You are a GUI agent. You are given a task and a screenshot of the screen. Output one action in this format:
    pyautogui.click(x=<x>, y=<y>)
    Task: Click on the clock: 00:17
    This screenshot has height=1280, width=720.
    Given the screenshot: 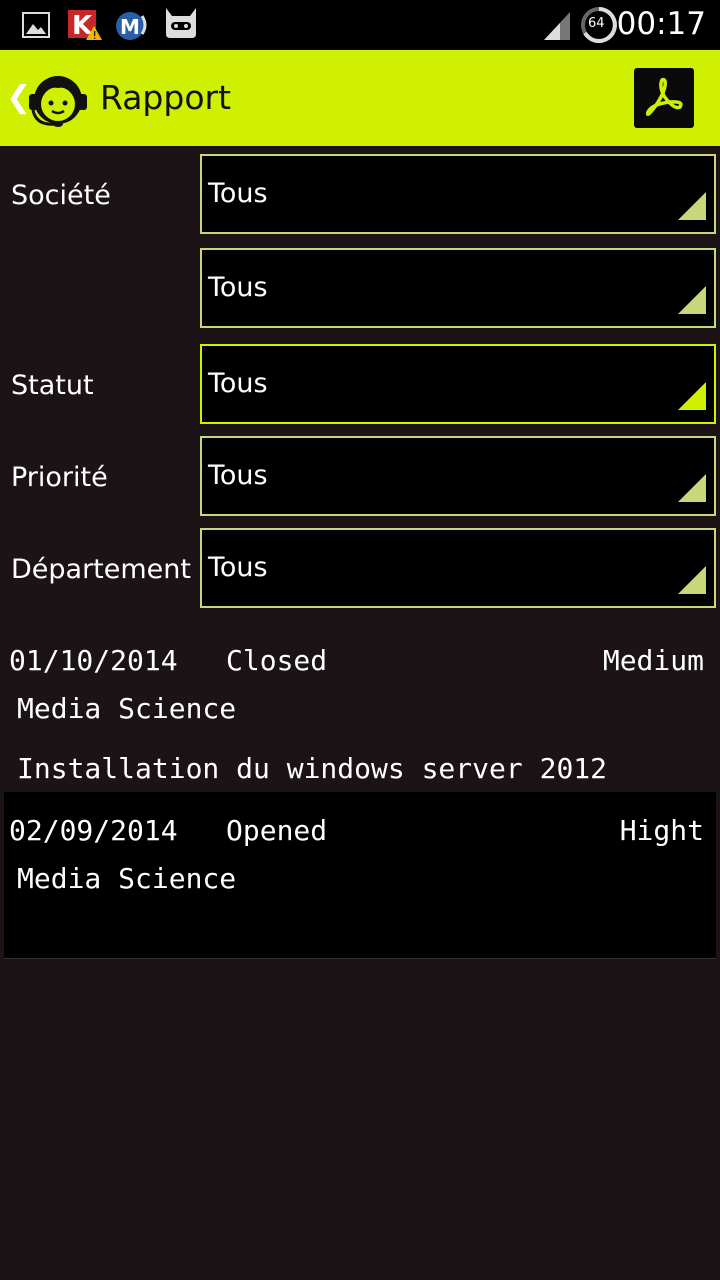 What is the action you would take?
    pyautogui.click(x=661, y=24)
    